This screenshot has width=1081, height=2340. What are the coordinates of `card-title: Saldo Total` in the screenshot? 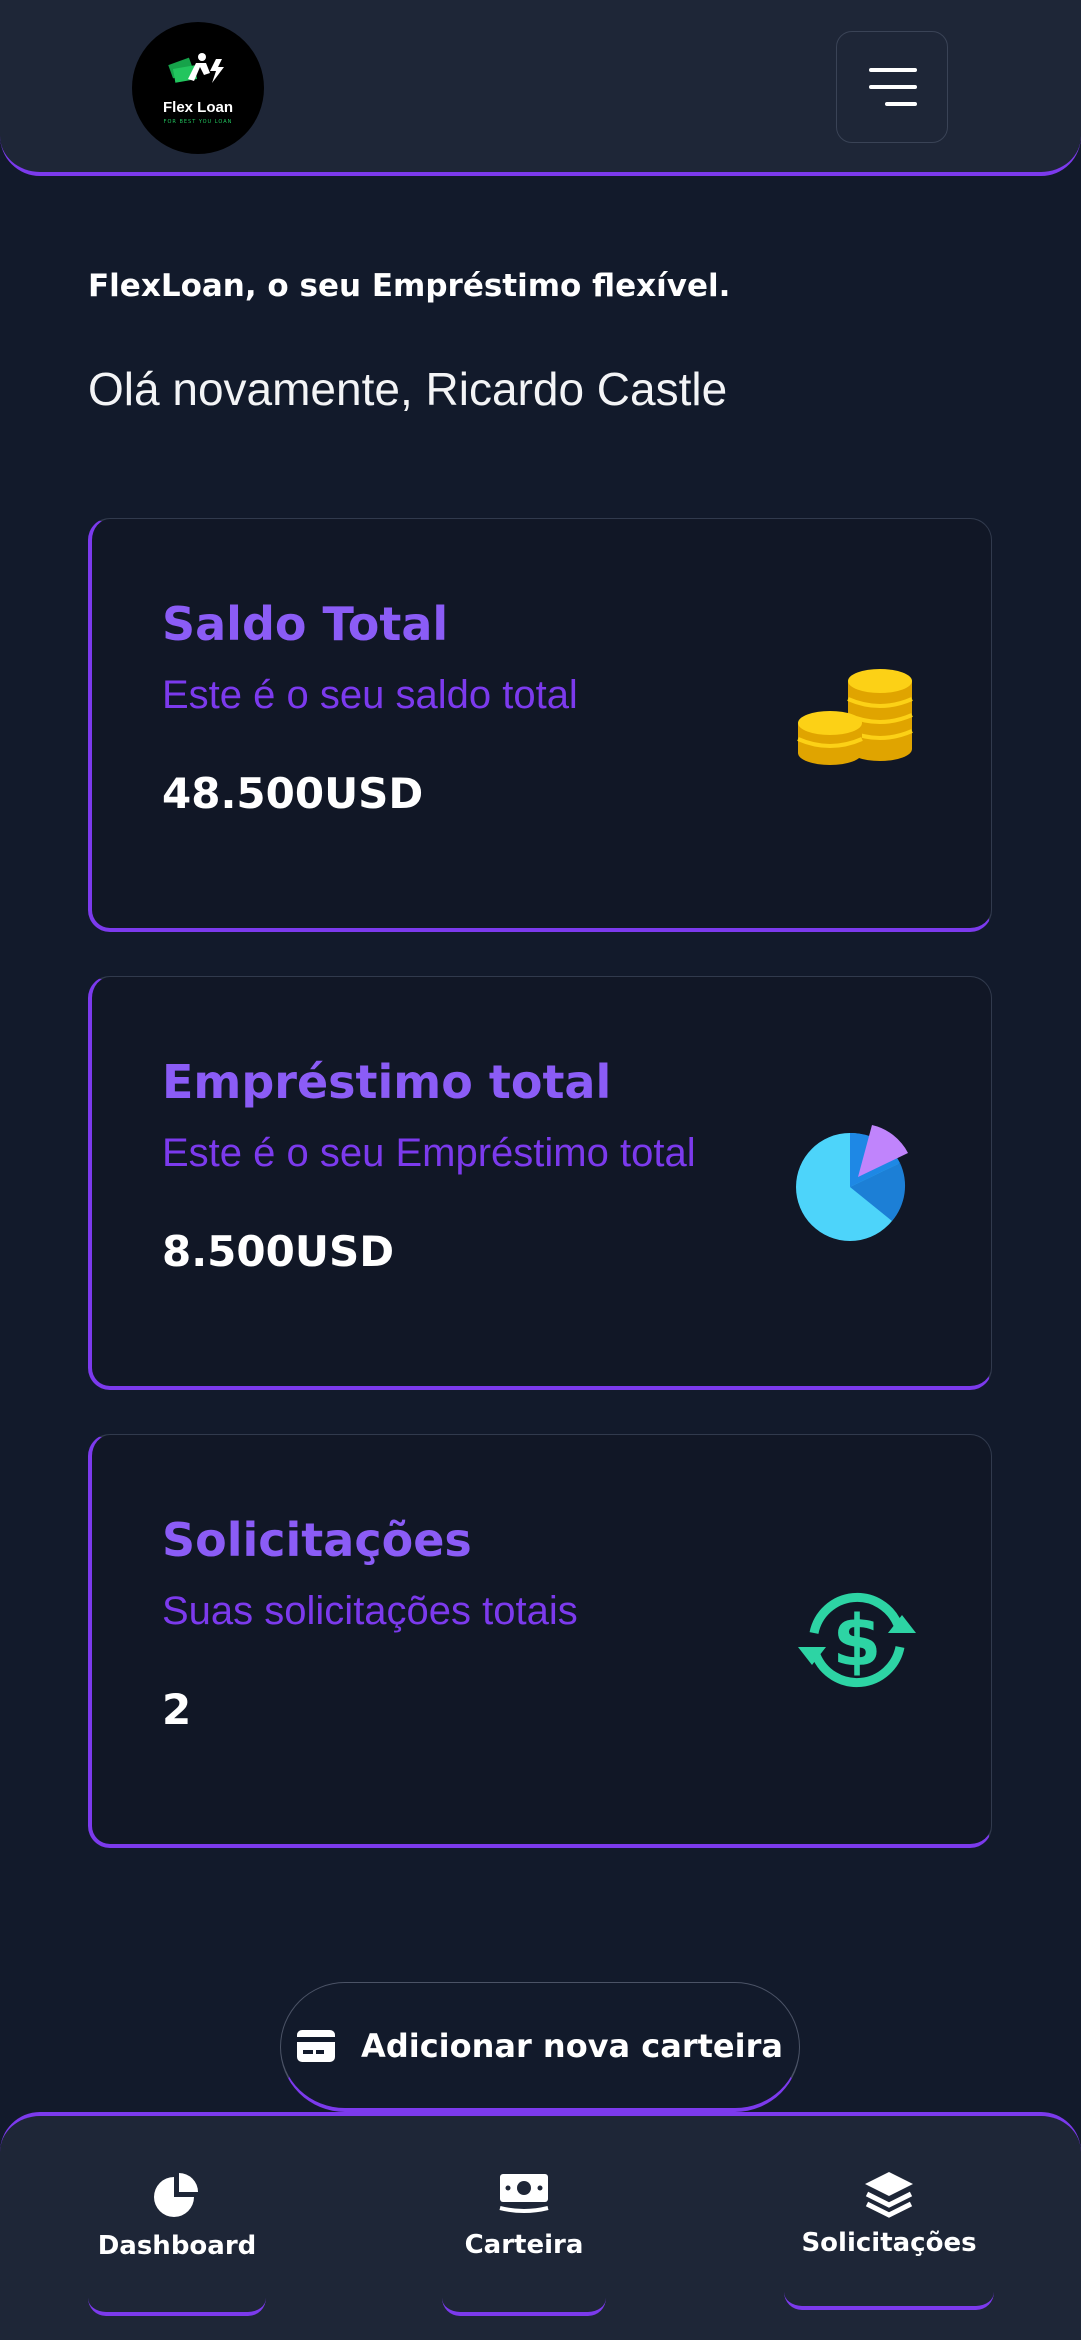 It's located at (305, 624).